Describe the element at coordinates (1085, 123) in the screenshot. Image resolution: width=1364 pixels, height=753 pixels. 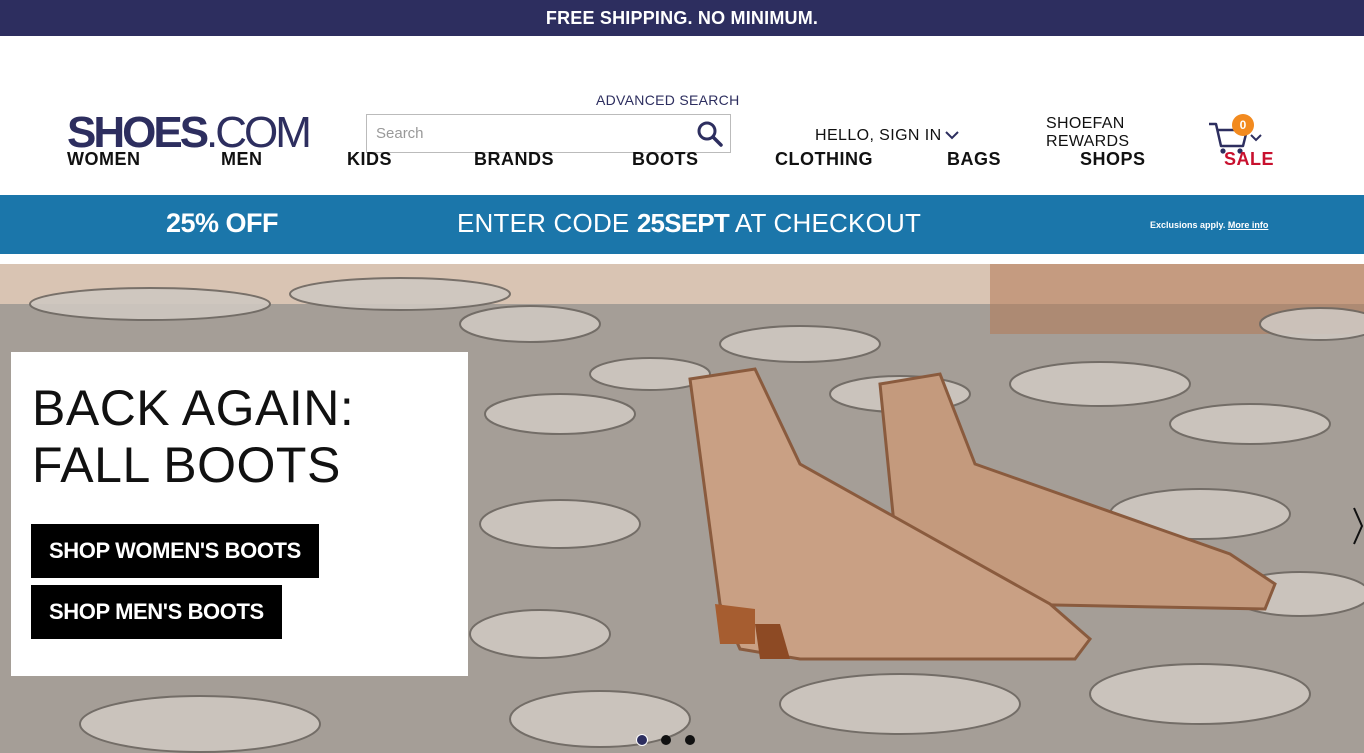
I see `rewards-line-1: SHOEFAN` at that location.